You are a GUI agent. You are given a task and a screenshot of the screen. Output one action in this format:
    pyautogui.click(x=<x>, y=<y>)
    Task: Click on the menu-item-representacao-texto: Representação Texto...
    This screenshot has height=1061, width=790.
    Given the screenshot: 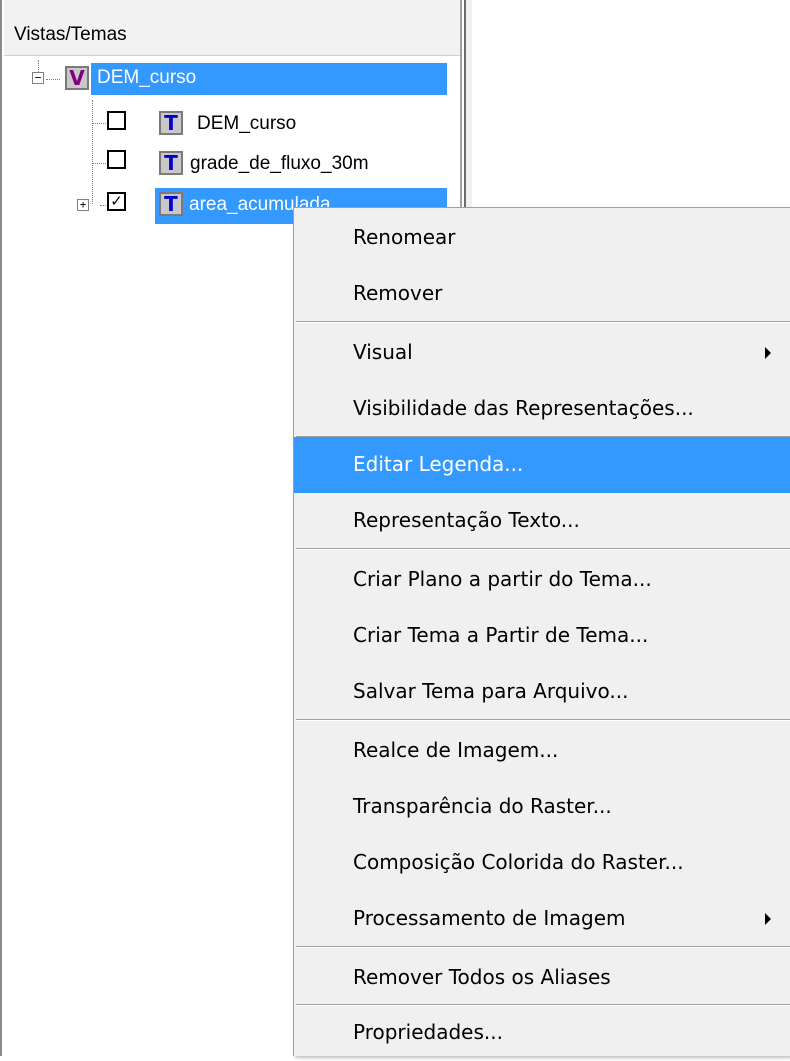 What is the action you would take?
    pyautogui.click(x=542, y=521)
    